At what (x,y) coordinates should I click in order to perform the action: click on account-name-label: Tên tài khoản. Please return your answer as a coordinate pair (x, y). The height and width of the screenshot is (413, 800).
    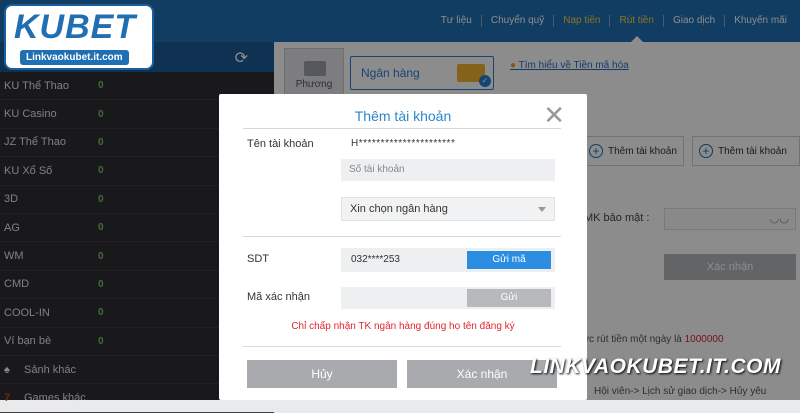
    Looking at the image, I should click on (280, 144).